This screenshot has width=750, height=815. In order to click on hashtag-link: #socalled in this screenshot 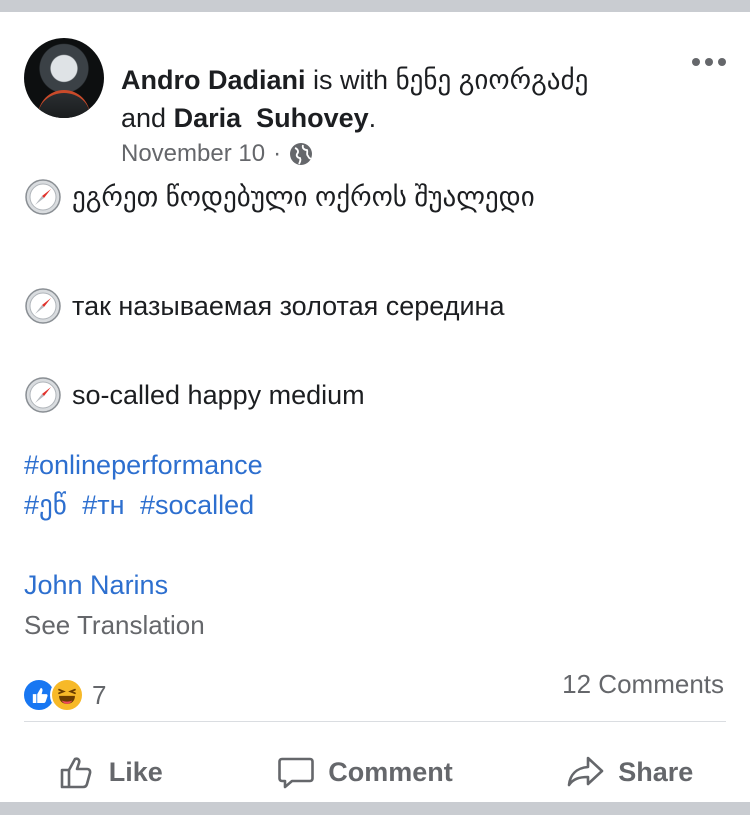, I will do `click(197, 505)`.